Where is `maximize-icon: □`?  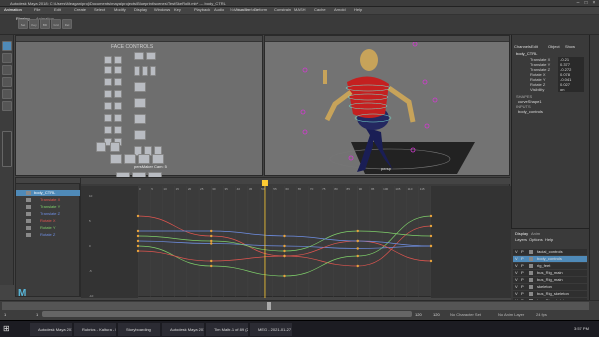
maximize-icon: □ is located at coordinates (586, 3).